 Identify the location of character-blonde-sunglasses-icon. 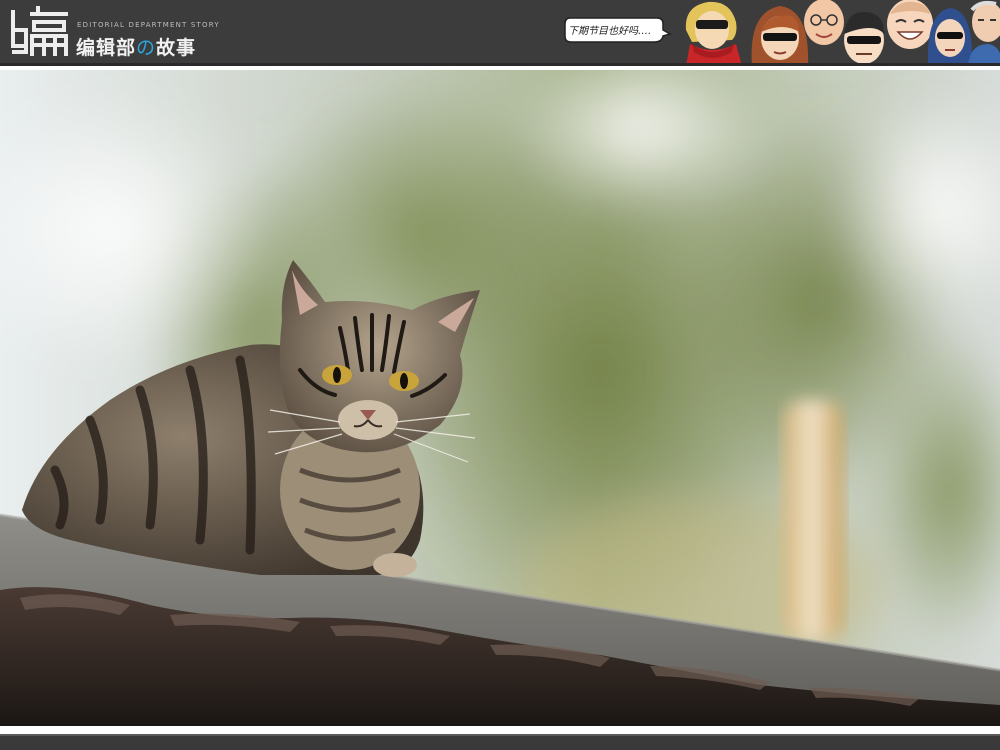
(713, 33).